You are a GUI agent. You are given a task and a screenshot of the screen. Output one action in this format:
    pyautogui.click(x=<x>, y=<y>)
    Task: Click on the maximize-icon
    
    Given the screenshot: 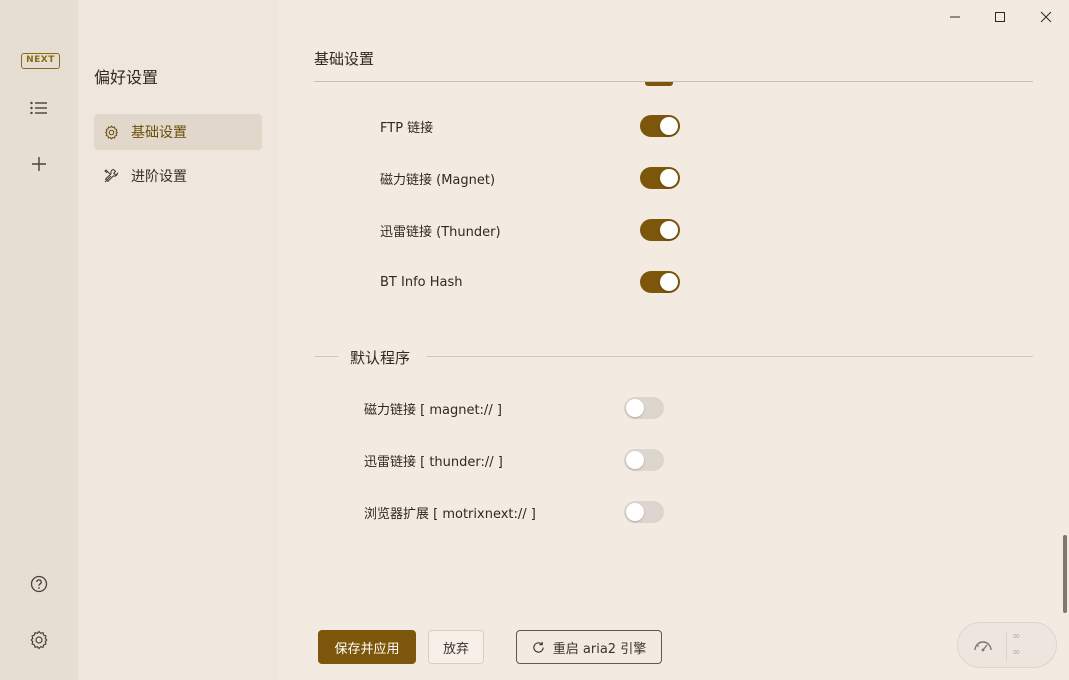 What is the action you would take?
    pyautogui.click(x=1000, y=17)
    